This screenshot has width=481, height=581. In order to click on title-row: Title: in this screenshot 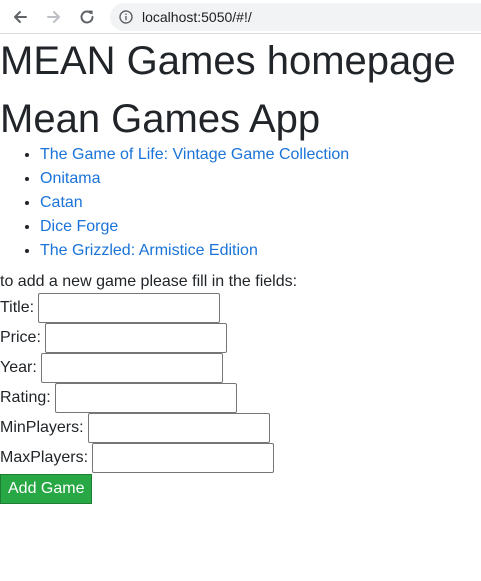, I will do `click(240, 308)`.